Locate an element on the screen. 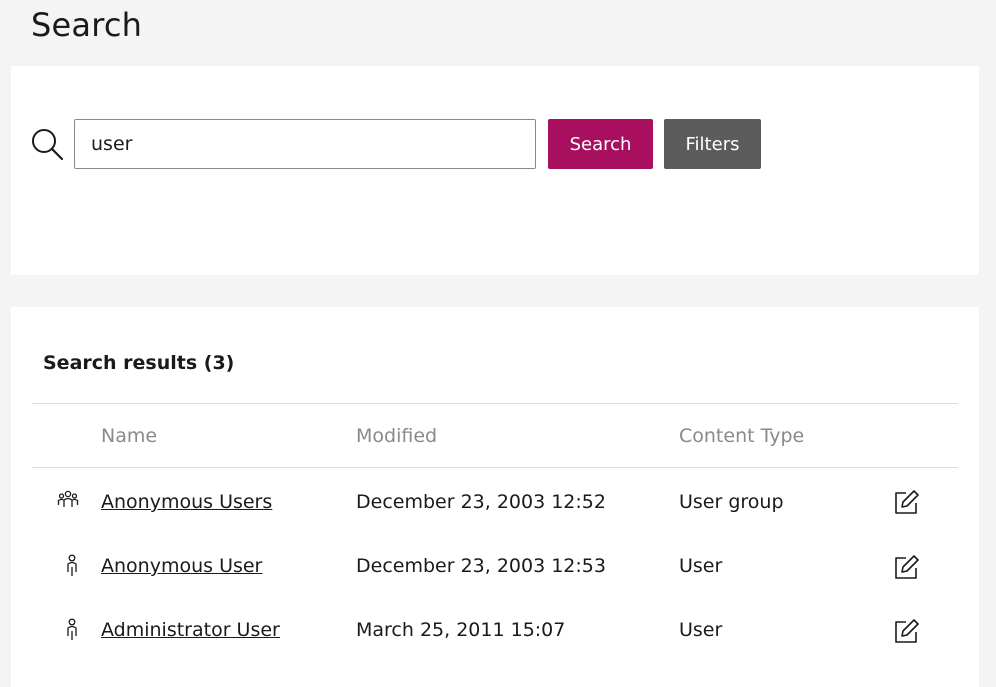 This screenshot has width=996, height=687. result-name-link: Anonymous User is located at coordinates (181, 566).